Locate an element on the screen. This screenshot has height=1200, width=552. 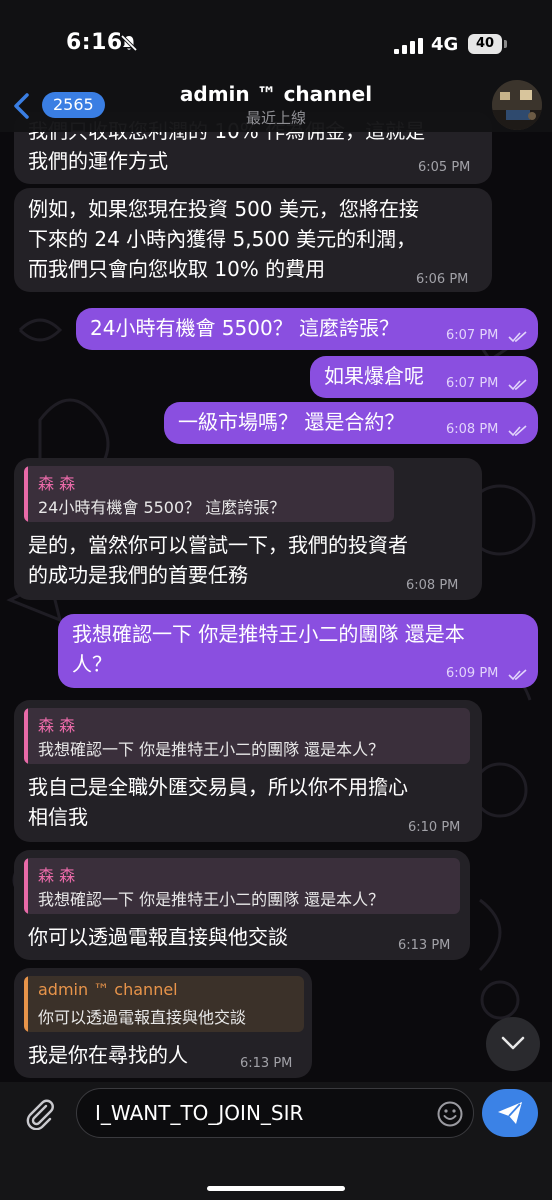
paperclip-icon is located at coordinates (39, 1113).